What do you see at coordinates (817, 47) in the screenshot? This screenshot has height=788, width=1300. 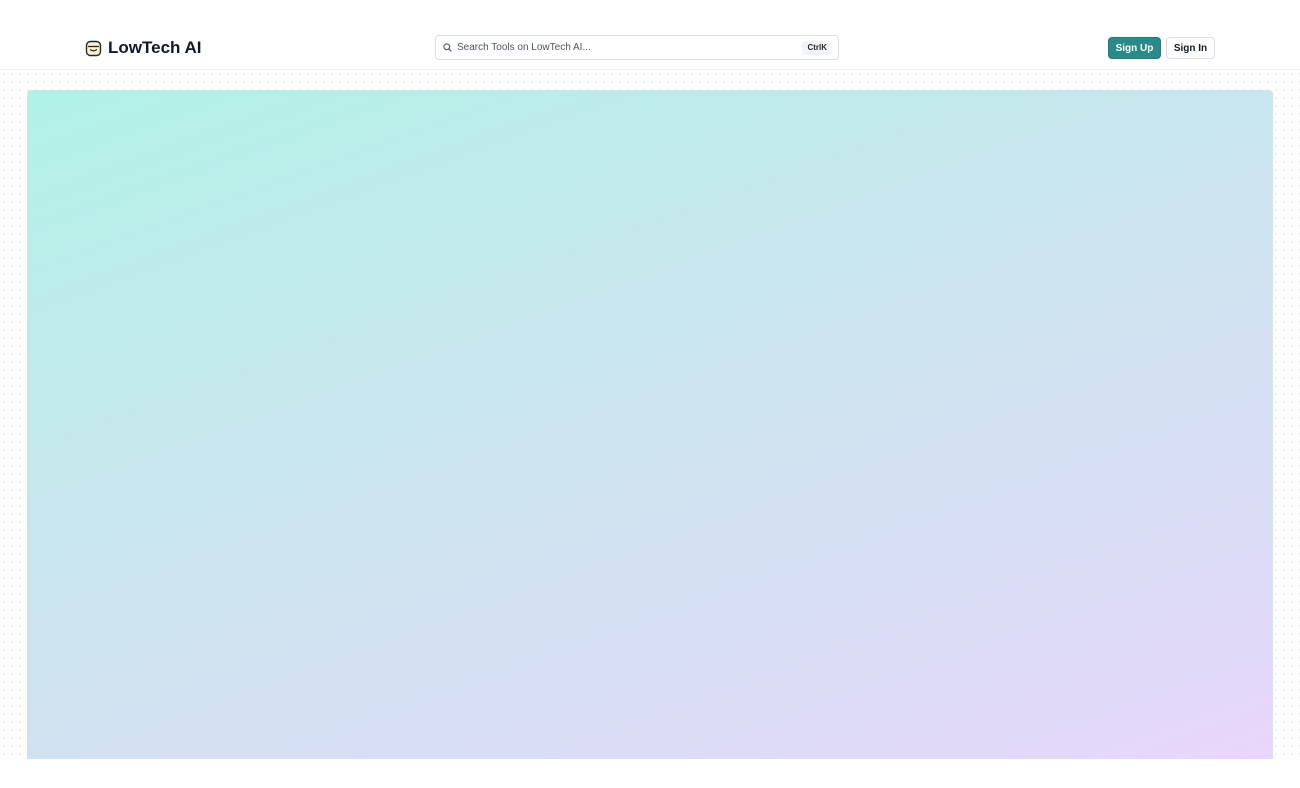 I see `shortcut-badge: CtrlK` at bounding box center [817, 47].